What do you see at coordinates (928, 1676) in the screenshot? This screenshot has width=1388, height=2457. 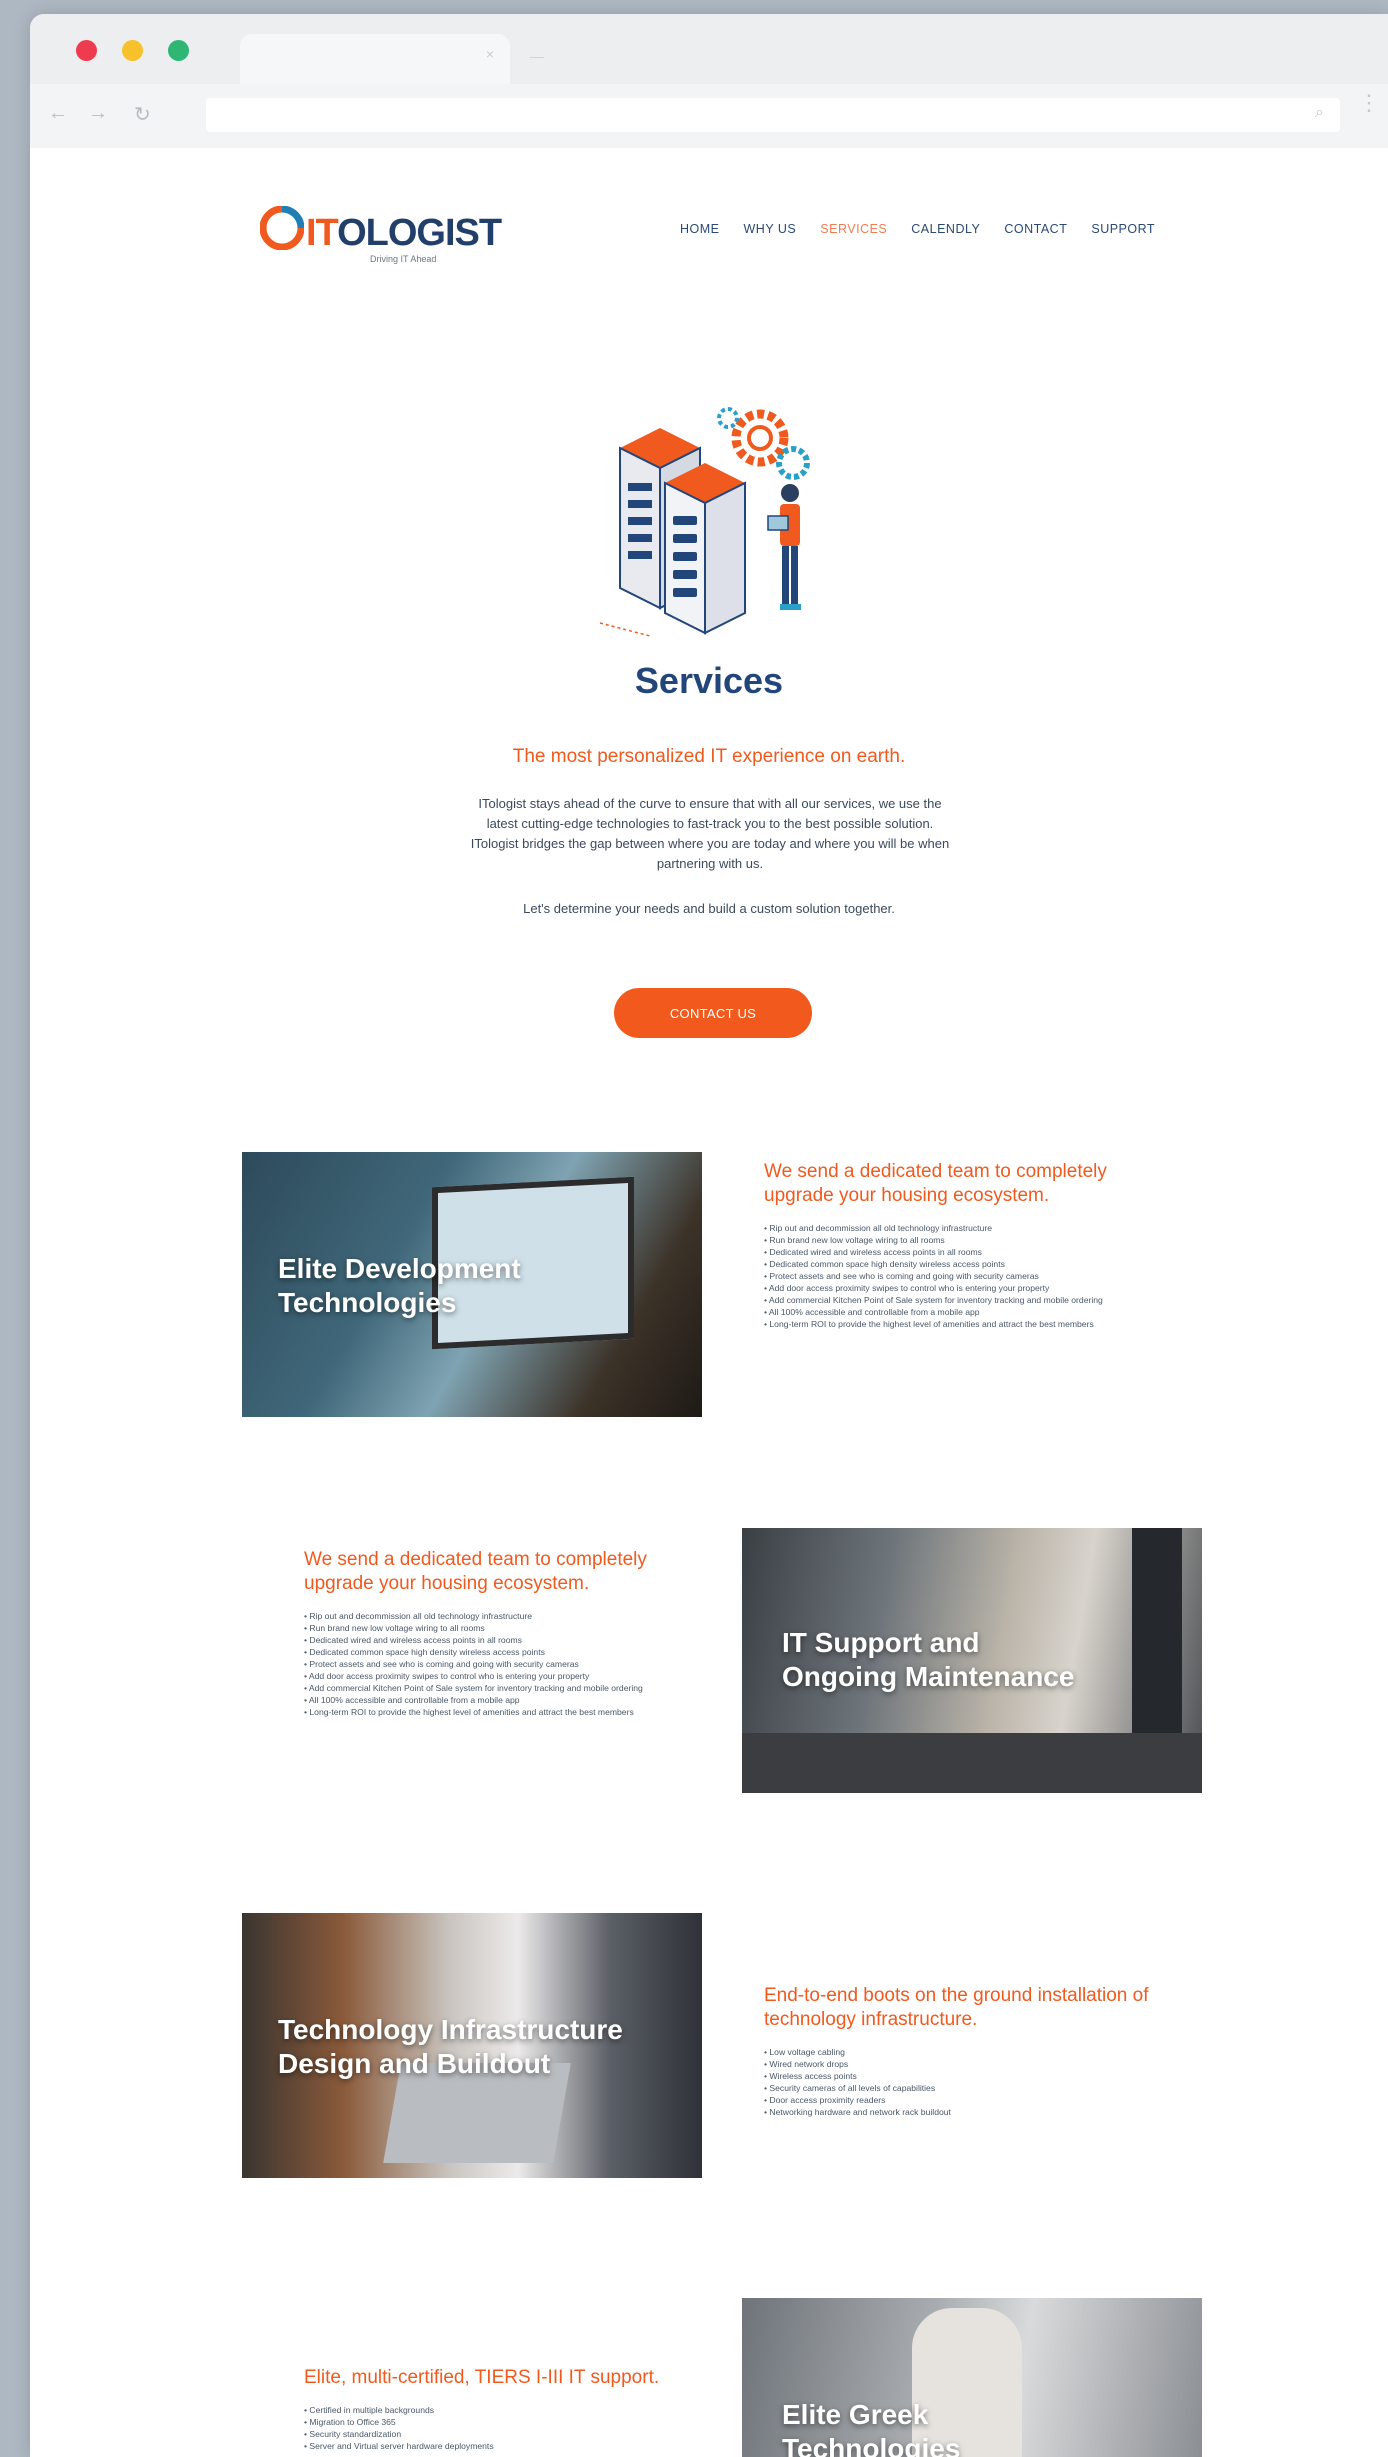 I see `photo-title-line: Ongoing Maintenance` at bounding box center [928, 1676].